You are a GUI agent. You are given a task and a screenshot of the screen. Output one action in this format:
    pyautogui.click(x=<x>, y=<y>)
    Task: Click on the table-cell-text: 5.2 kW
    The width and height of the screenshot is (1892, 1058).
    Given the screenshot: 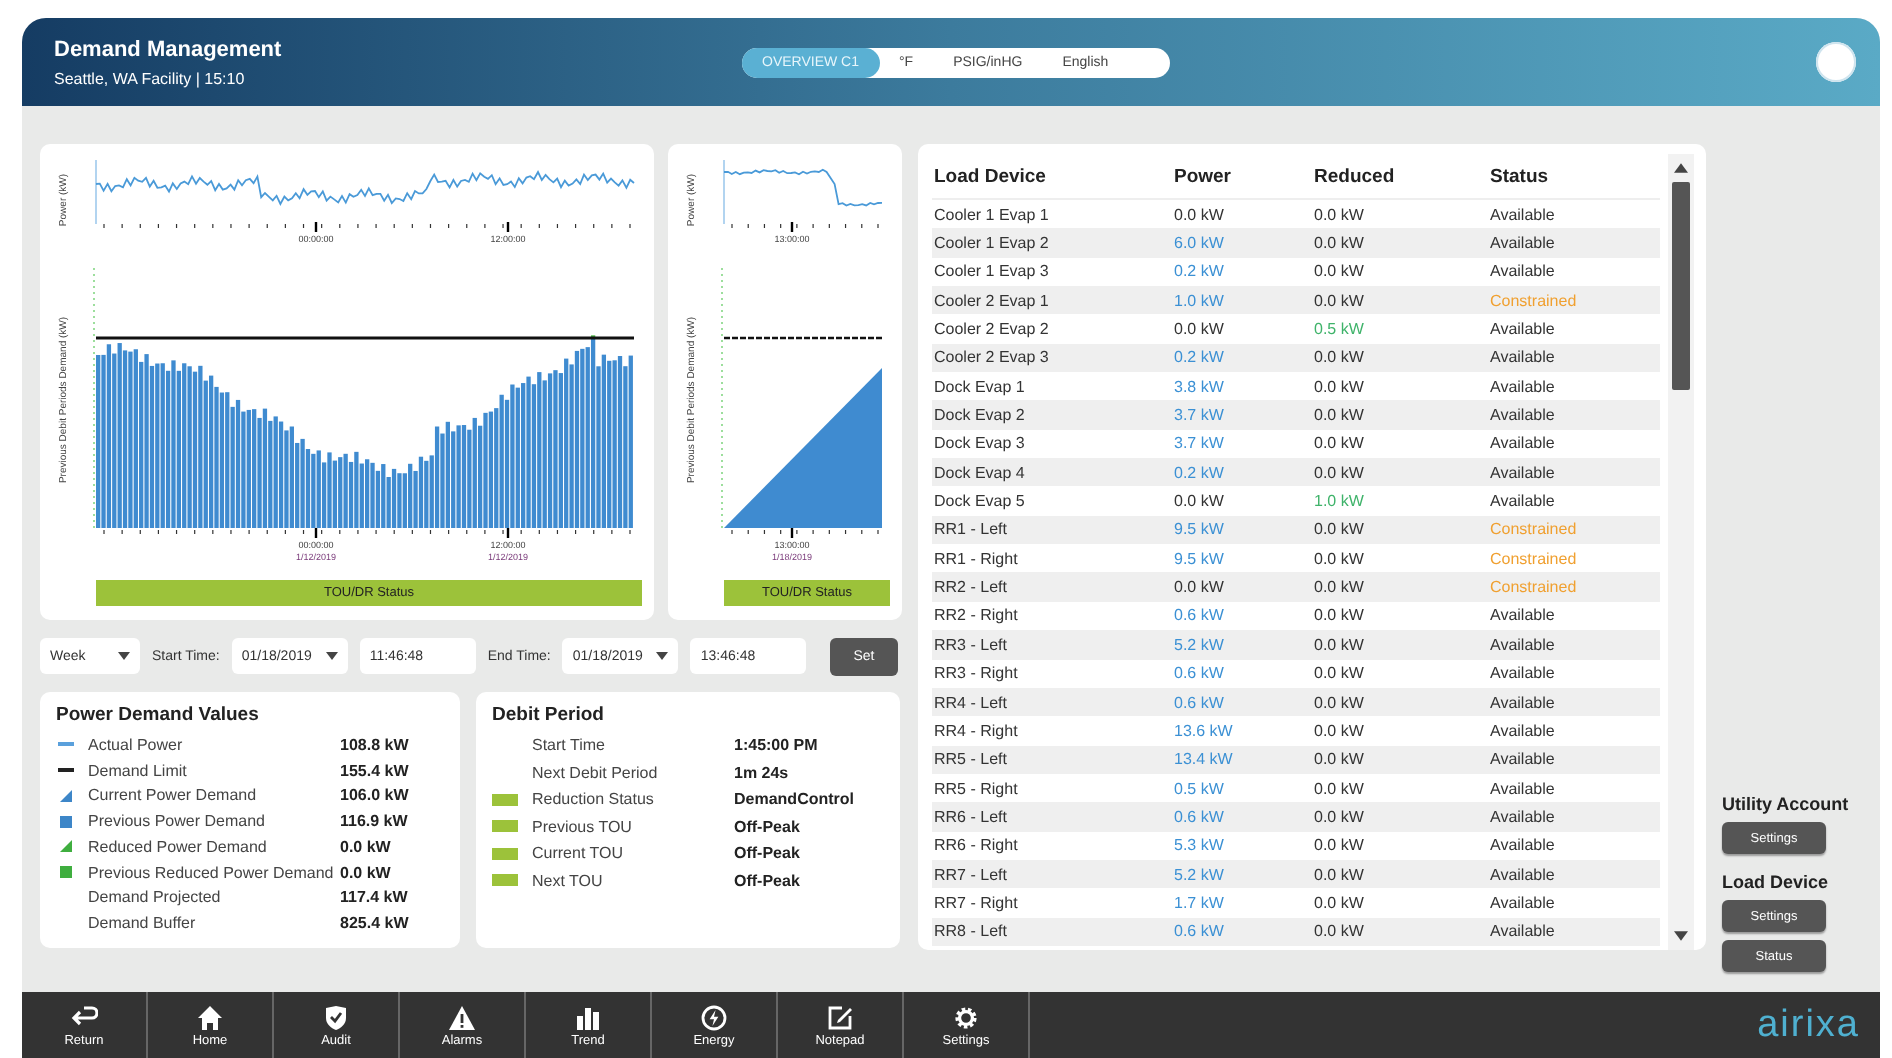 What is the action you would take?
    pyautogui.click(x=1200, y=644)
    